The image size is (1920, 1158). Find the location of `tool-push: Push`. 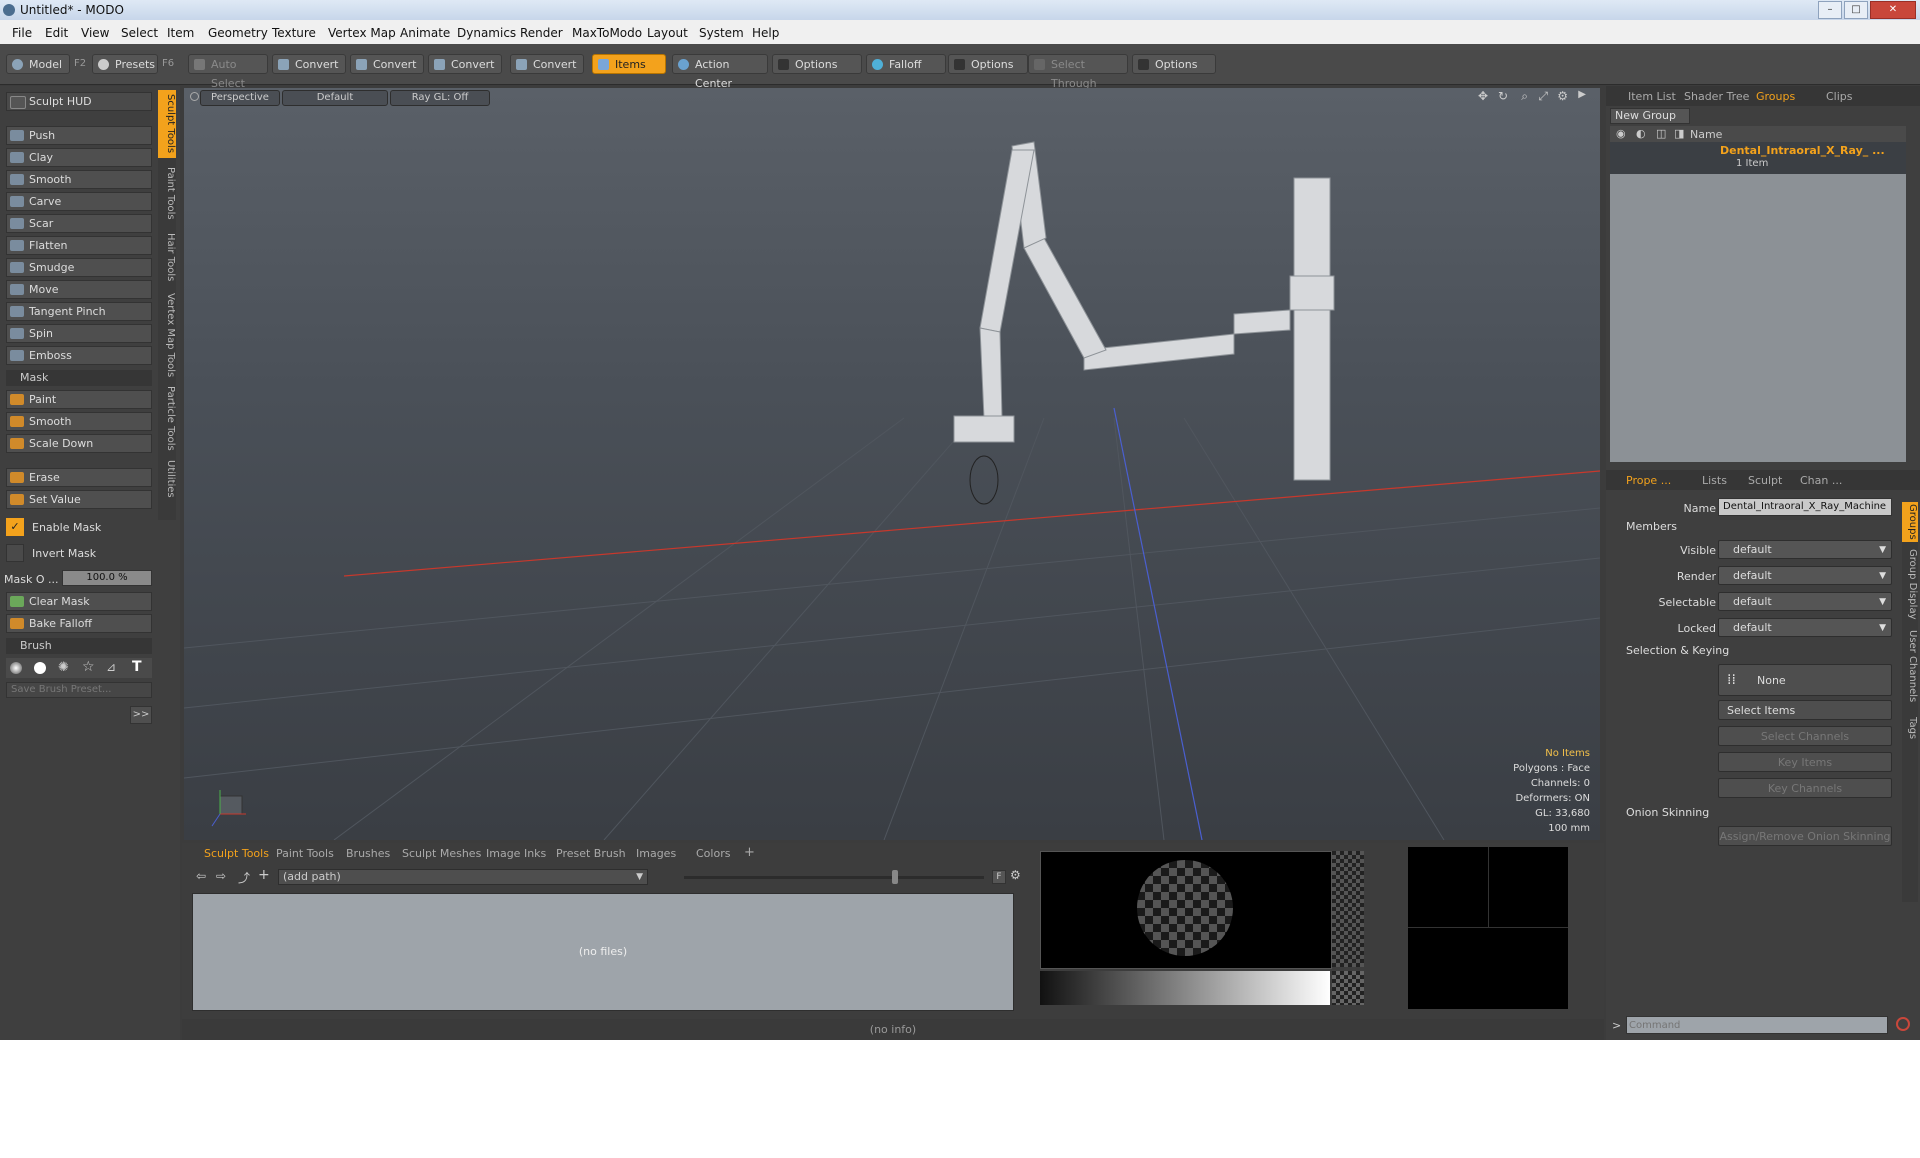

tool-push: Push is located at coordinates (79, 135).